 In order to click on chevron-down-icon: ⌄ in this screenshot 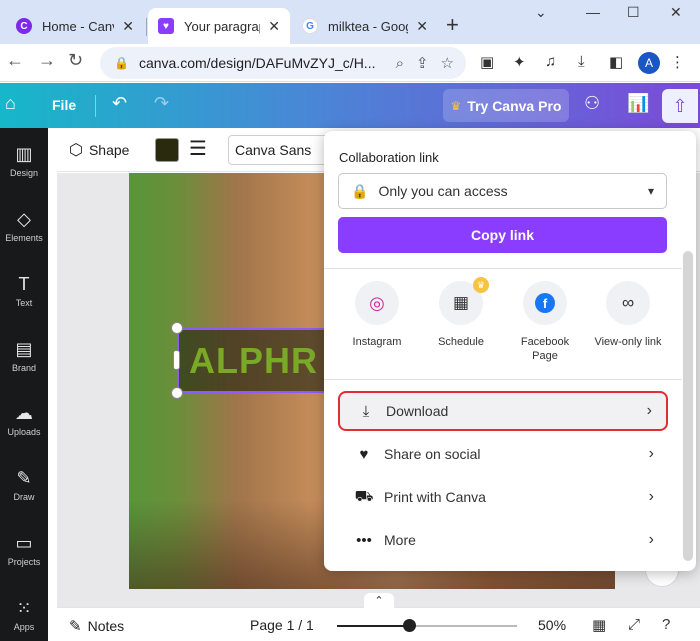, I will do `click(541, 12)`.